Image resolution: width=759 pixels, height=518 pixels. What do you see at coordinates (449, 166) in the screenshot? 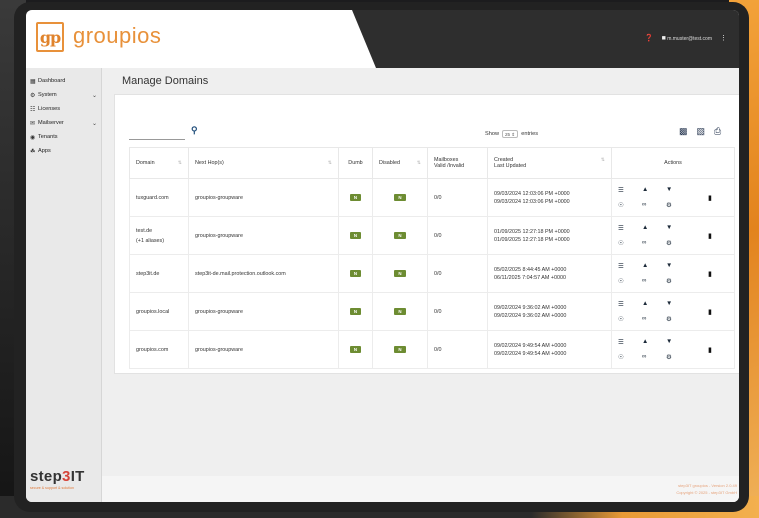
I see `column-mailboxes-sublabel: Valid /Invalid` at bounding box center [449, 166].